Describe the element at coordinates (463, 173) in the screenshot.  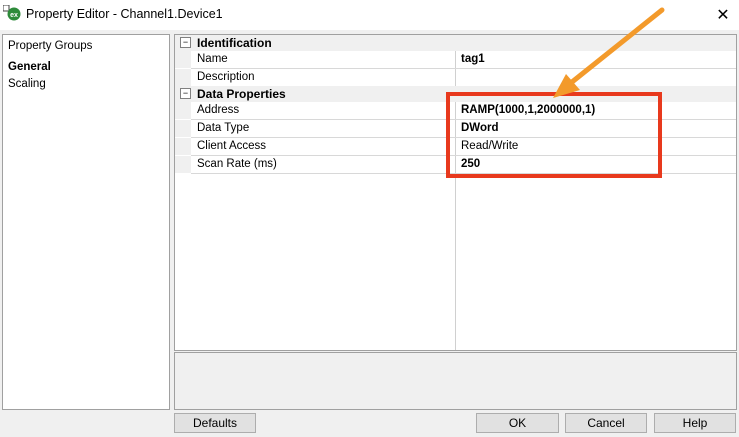
I see `row-separator` at that location.